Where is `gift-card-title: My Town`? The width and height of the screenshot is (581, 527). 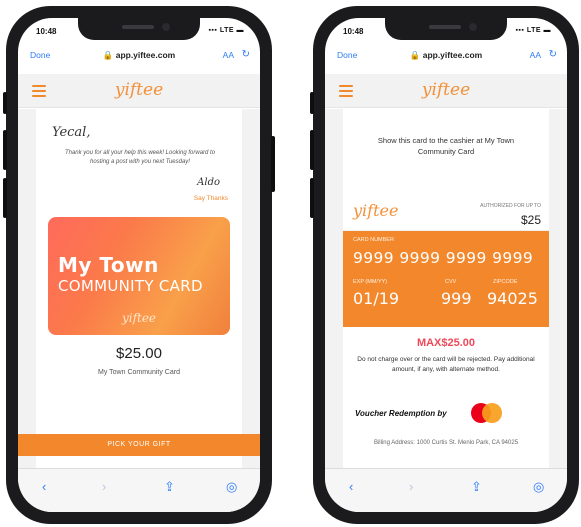
gift-card-title: My Town is located at coordinates (108, 265).